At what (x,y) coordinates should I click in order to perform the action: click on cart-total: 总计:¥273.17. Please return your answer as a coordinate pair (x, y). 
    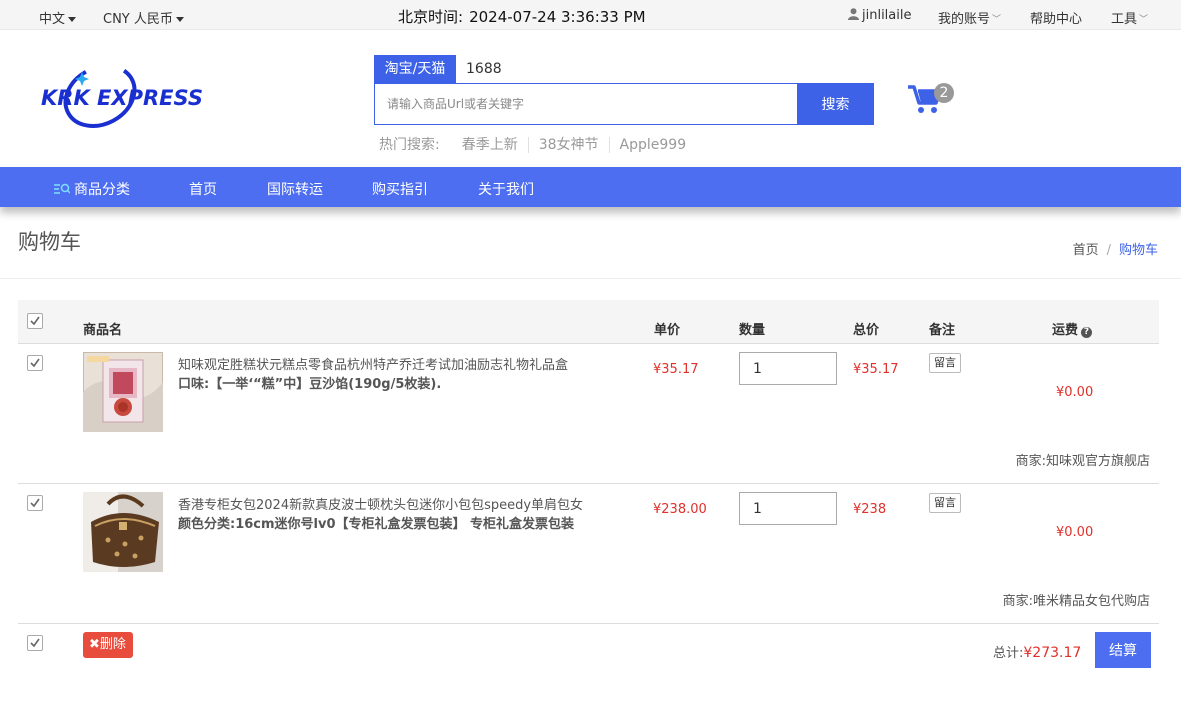
    Looking at the image, I should click on (1037, 651).